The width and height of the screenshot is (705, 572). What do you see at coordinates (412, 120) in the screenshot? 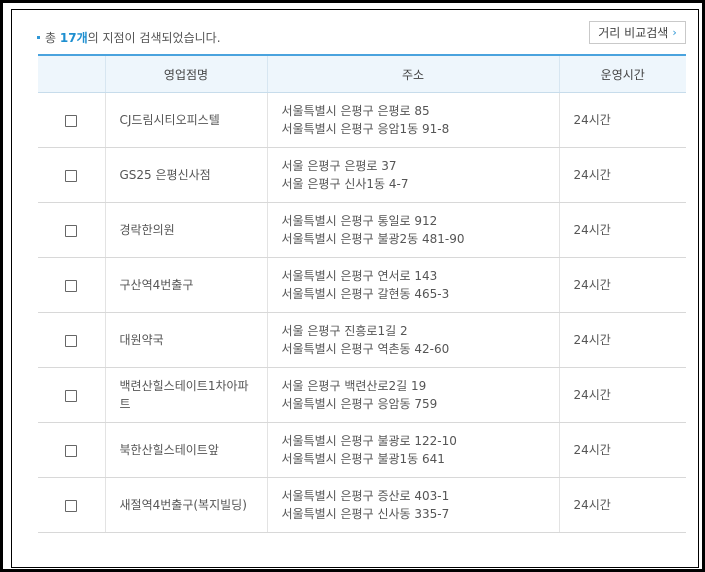
I see `address-cell: 서울특별시 은평구 은평로 85 서울특별시 은평구 응암1동 91-8` at bounding box center [412, 120].